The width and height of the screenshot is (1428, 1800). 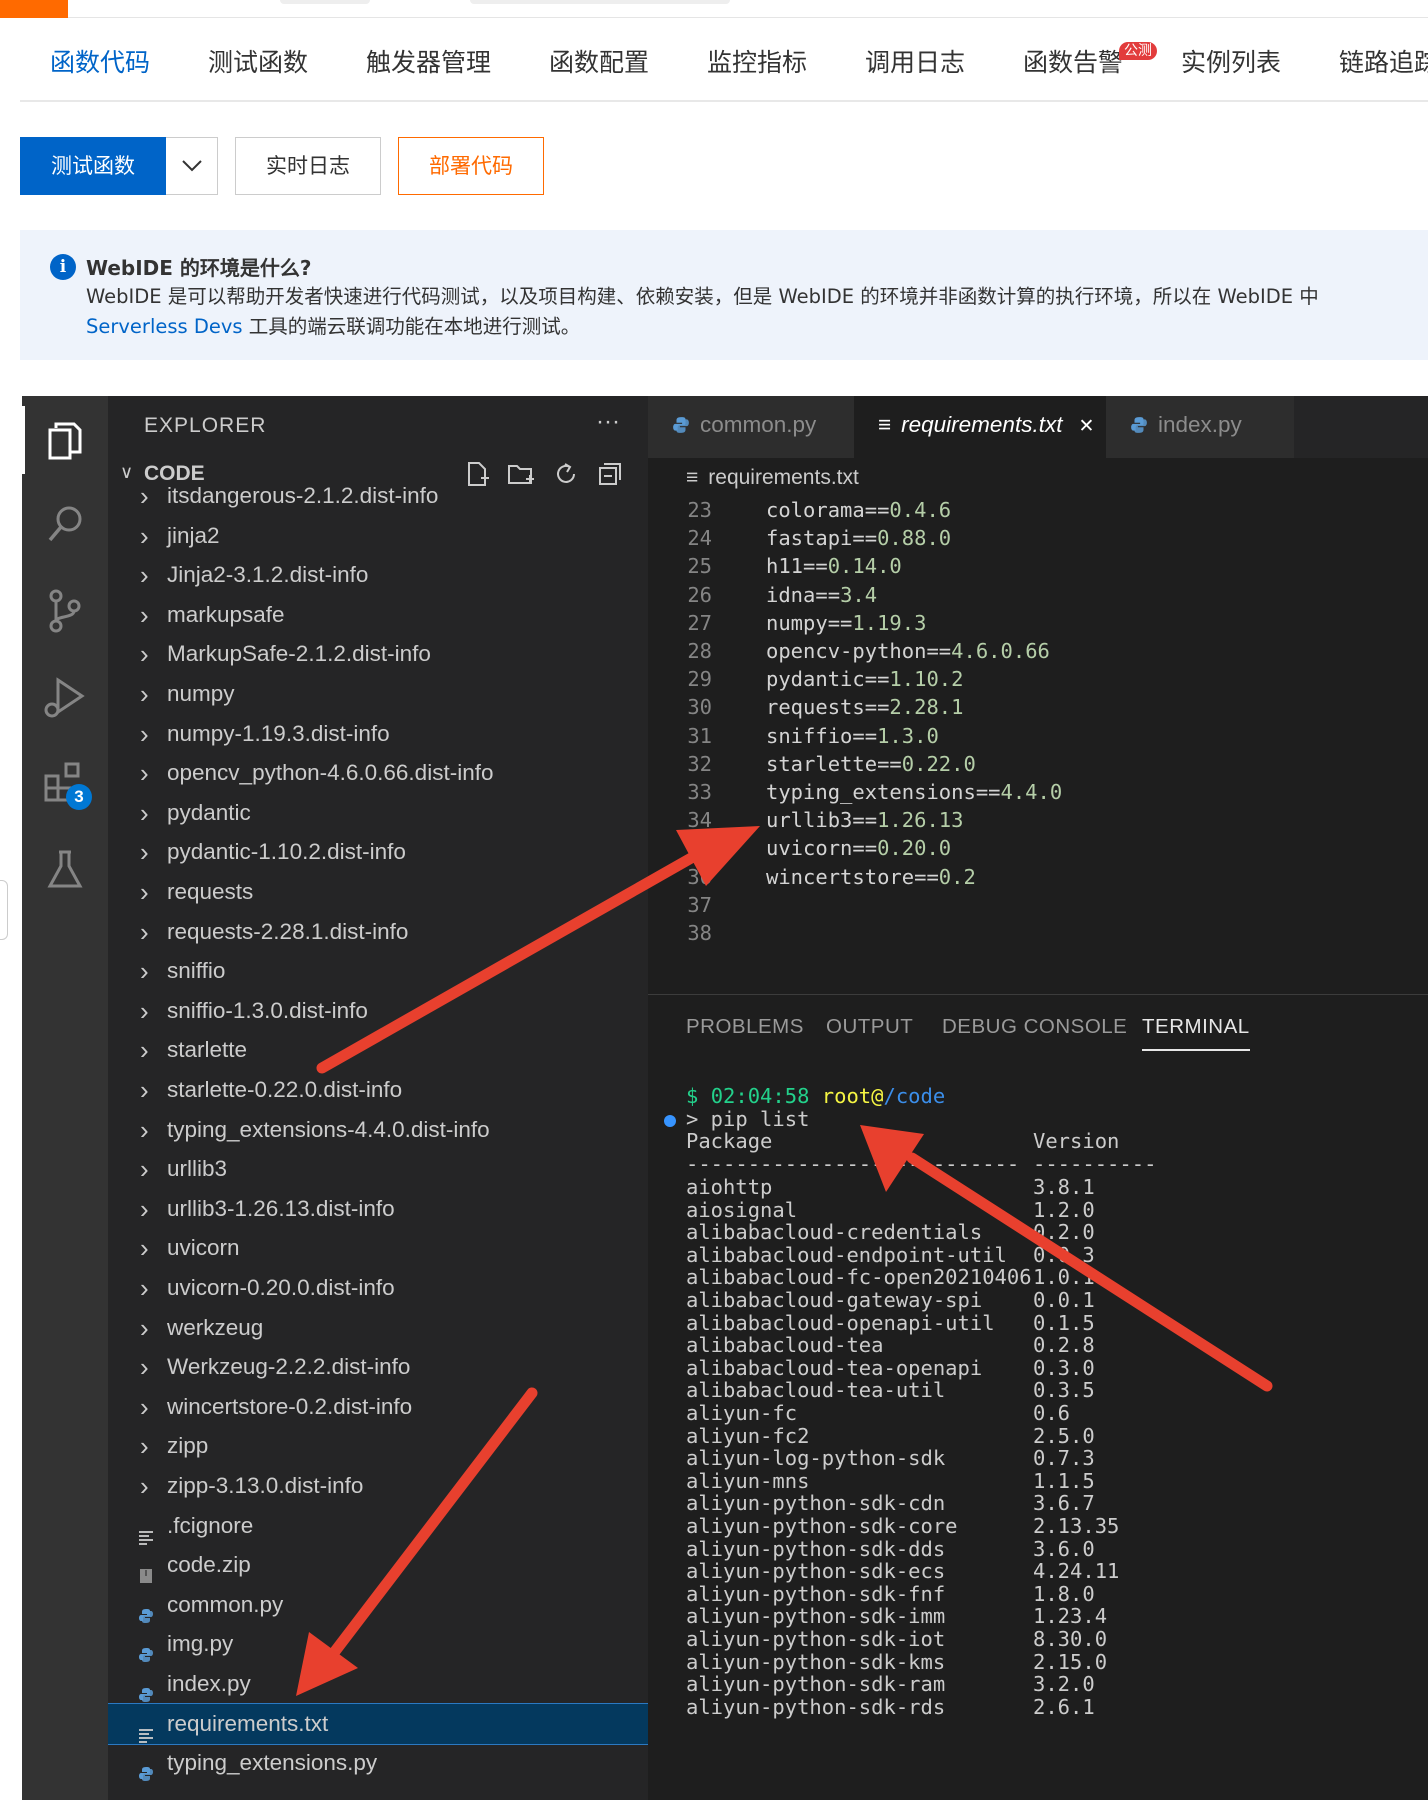 What do you see at coordinates (378, 971) in the screenshot?
I see `folder-item: › sniffio` at bounding box center [378, 971].